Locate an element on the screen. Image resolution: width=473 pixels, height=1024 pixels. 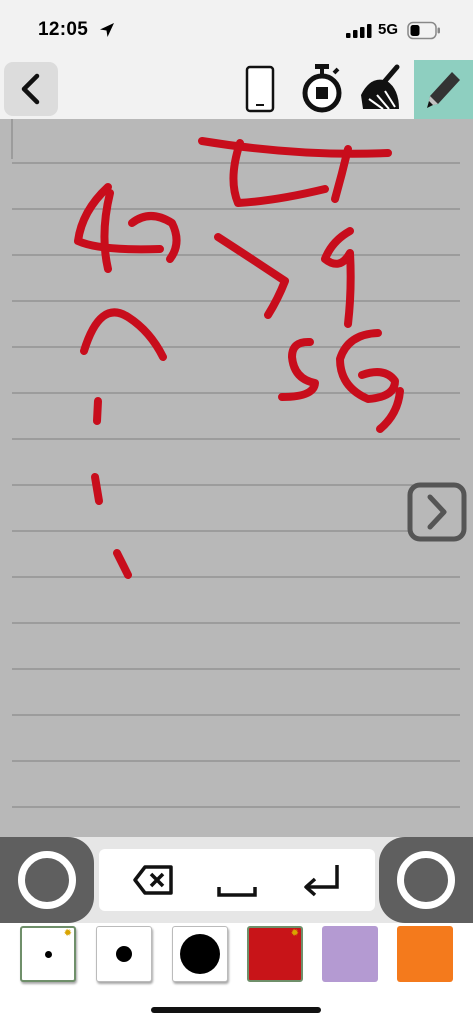
chevron-left-icon is located at coordinates (30, 89).